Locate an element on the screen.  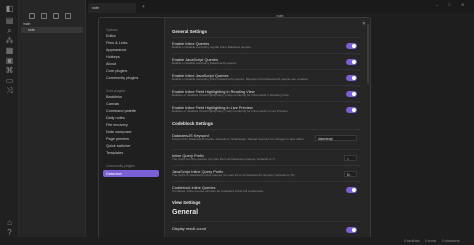
nav-item-about: About is located at coordinates (111, 64).